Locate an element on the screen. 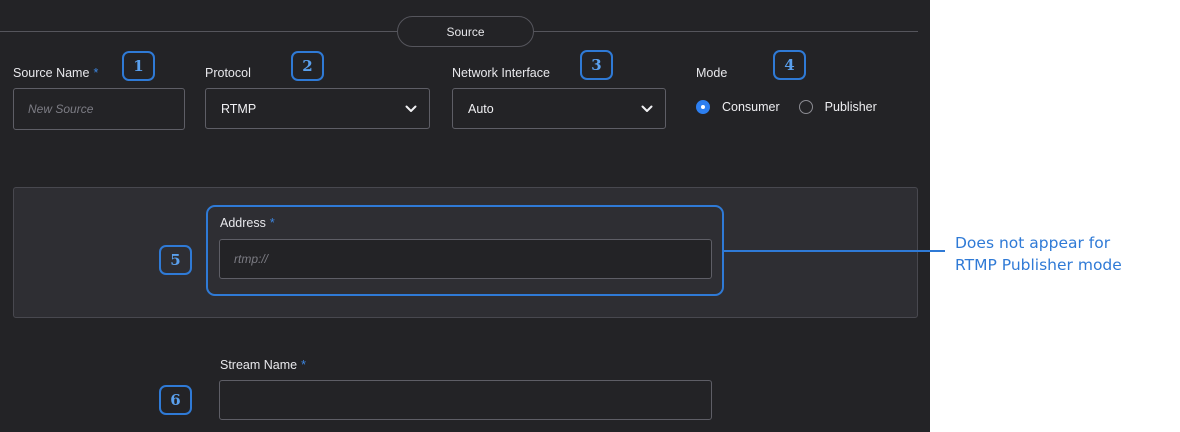 This screenshot has height=432, width=1180. section-divider-right is located at coordinates (726, 31).